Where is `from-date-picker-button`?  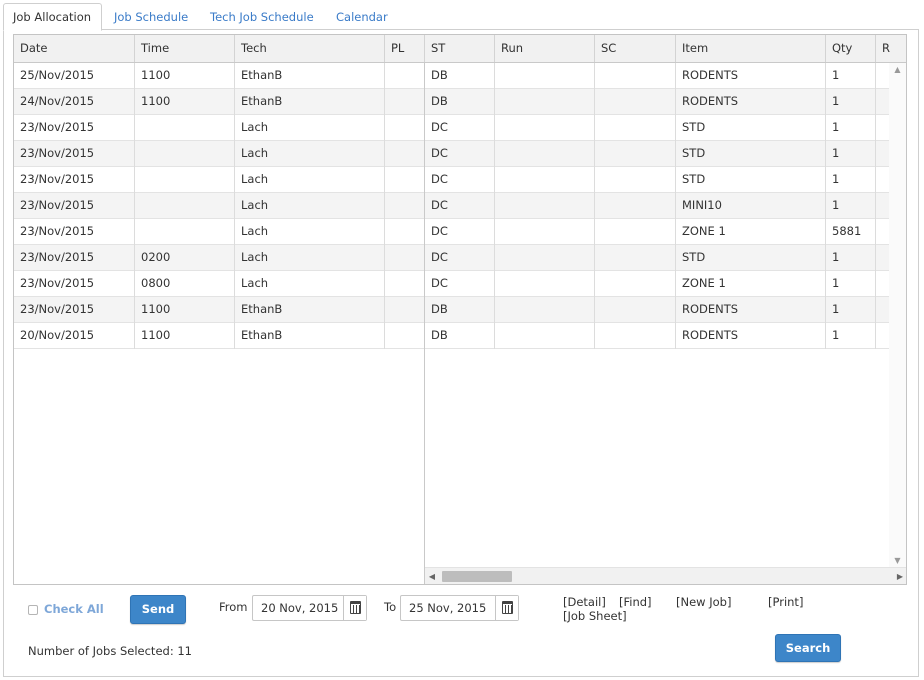
from-date-picker-button is located at coordinates (354, 608).